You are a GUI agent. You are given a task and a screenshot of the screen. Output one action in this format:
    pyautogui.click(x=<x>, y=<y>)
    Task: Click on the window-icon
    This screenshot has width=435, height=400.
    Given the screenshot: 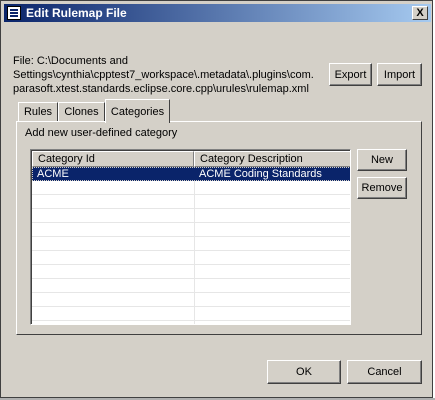 What is the action you would take?
    pyautogui.click(x=14, y=13)
    